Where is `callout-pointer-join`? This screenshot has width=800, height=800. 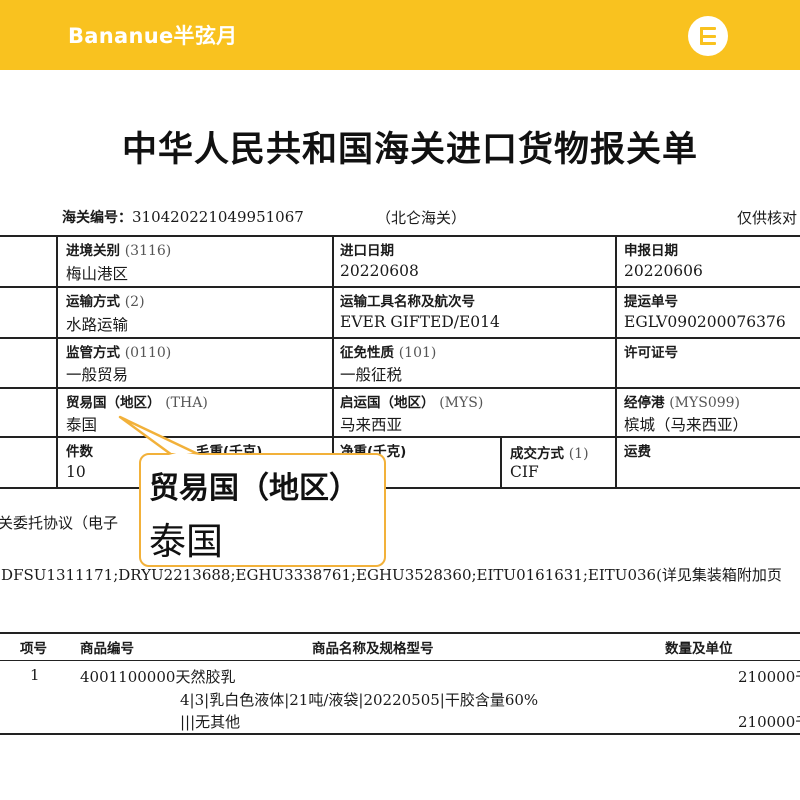 callout-pointer-join is located at coordinates (185, 454).